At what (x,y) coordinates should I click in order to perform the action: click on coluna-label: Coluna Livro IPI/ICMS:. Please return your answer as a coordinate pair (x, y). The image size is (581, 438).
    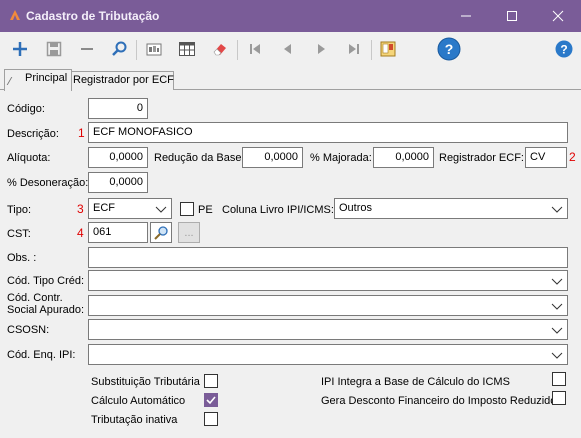
    Looking at the image, I should click on (278, 210).